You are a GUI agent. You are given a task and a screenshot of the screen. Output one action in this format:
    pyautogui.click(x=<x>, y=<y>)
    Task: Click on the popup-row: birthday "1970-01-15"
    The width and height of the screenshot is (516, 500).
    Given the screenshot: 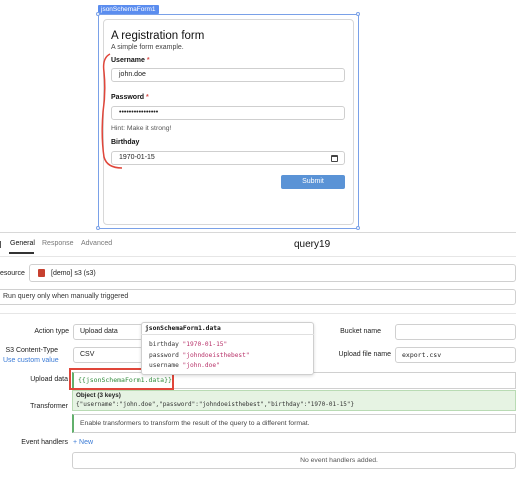 What is the action you would take?
    pyautogui.click(x=188, y=344)
    